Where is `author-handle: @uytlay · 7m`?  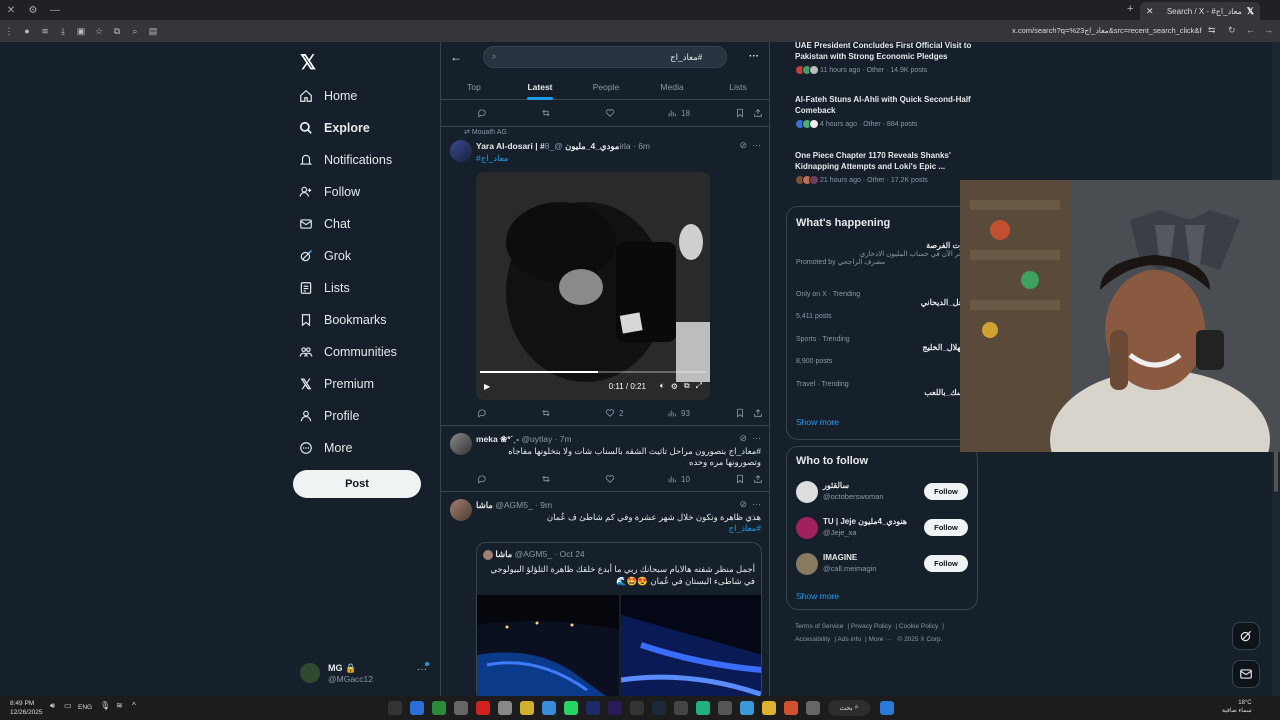
author-handle: @uytlay · 7m is located at coordinates (546, 439).